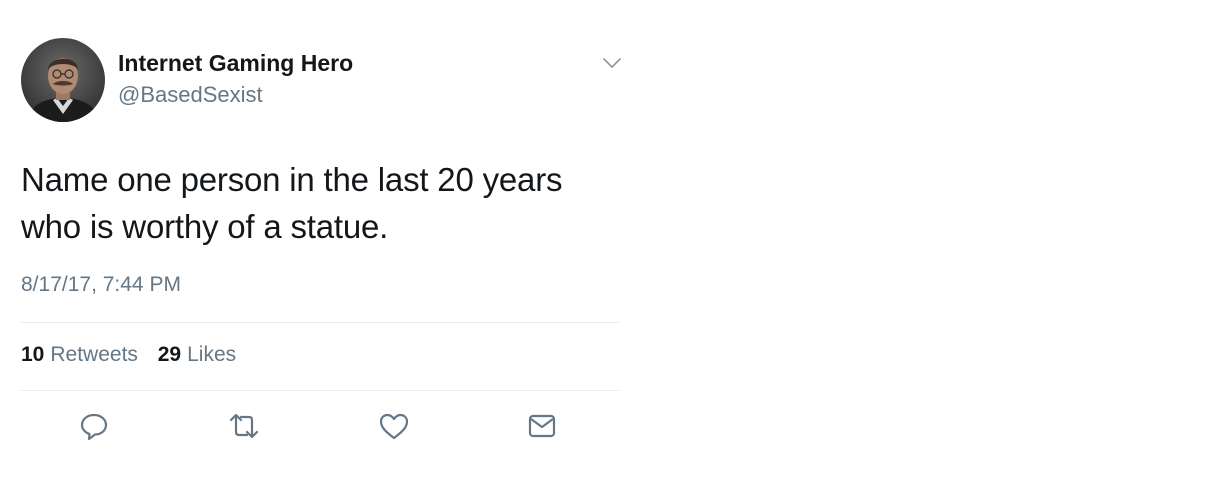 Image resolution: width=1220 pixels, height=488 pixels. What do you see at coordinates (94, 354) in the screenshot?
I see `retweets-label: Retweets` at bounding box center [94, 354].